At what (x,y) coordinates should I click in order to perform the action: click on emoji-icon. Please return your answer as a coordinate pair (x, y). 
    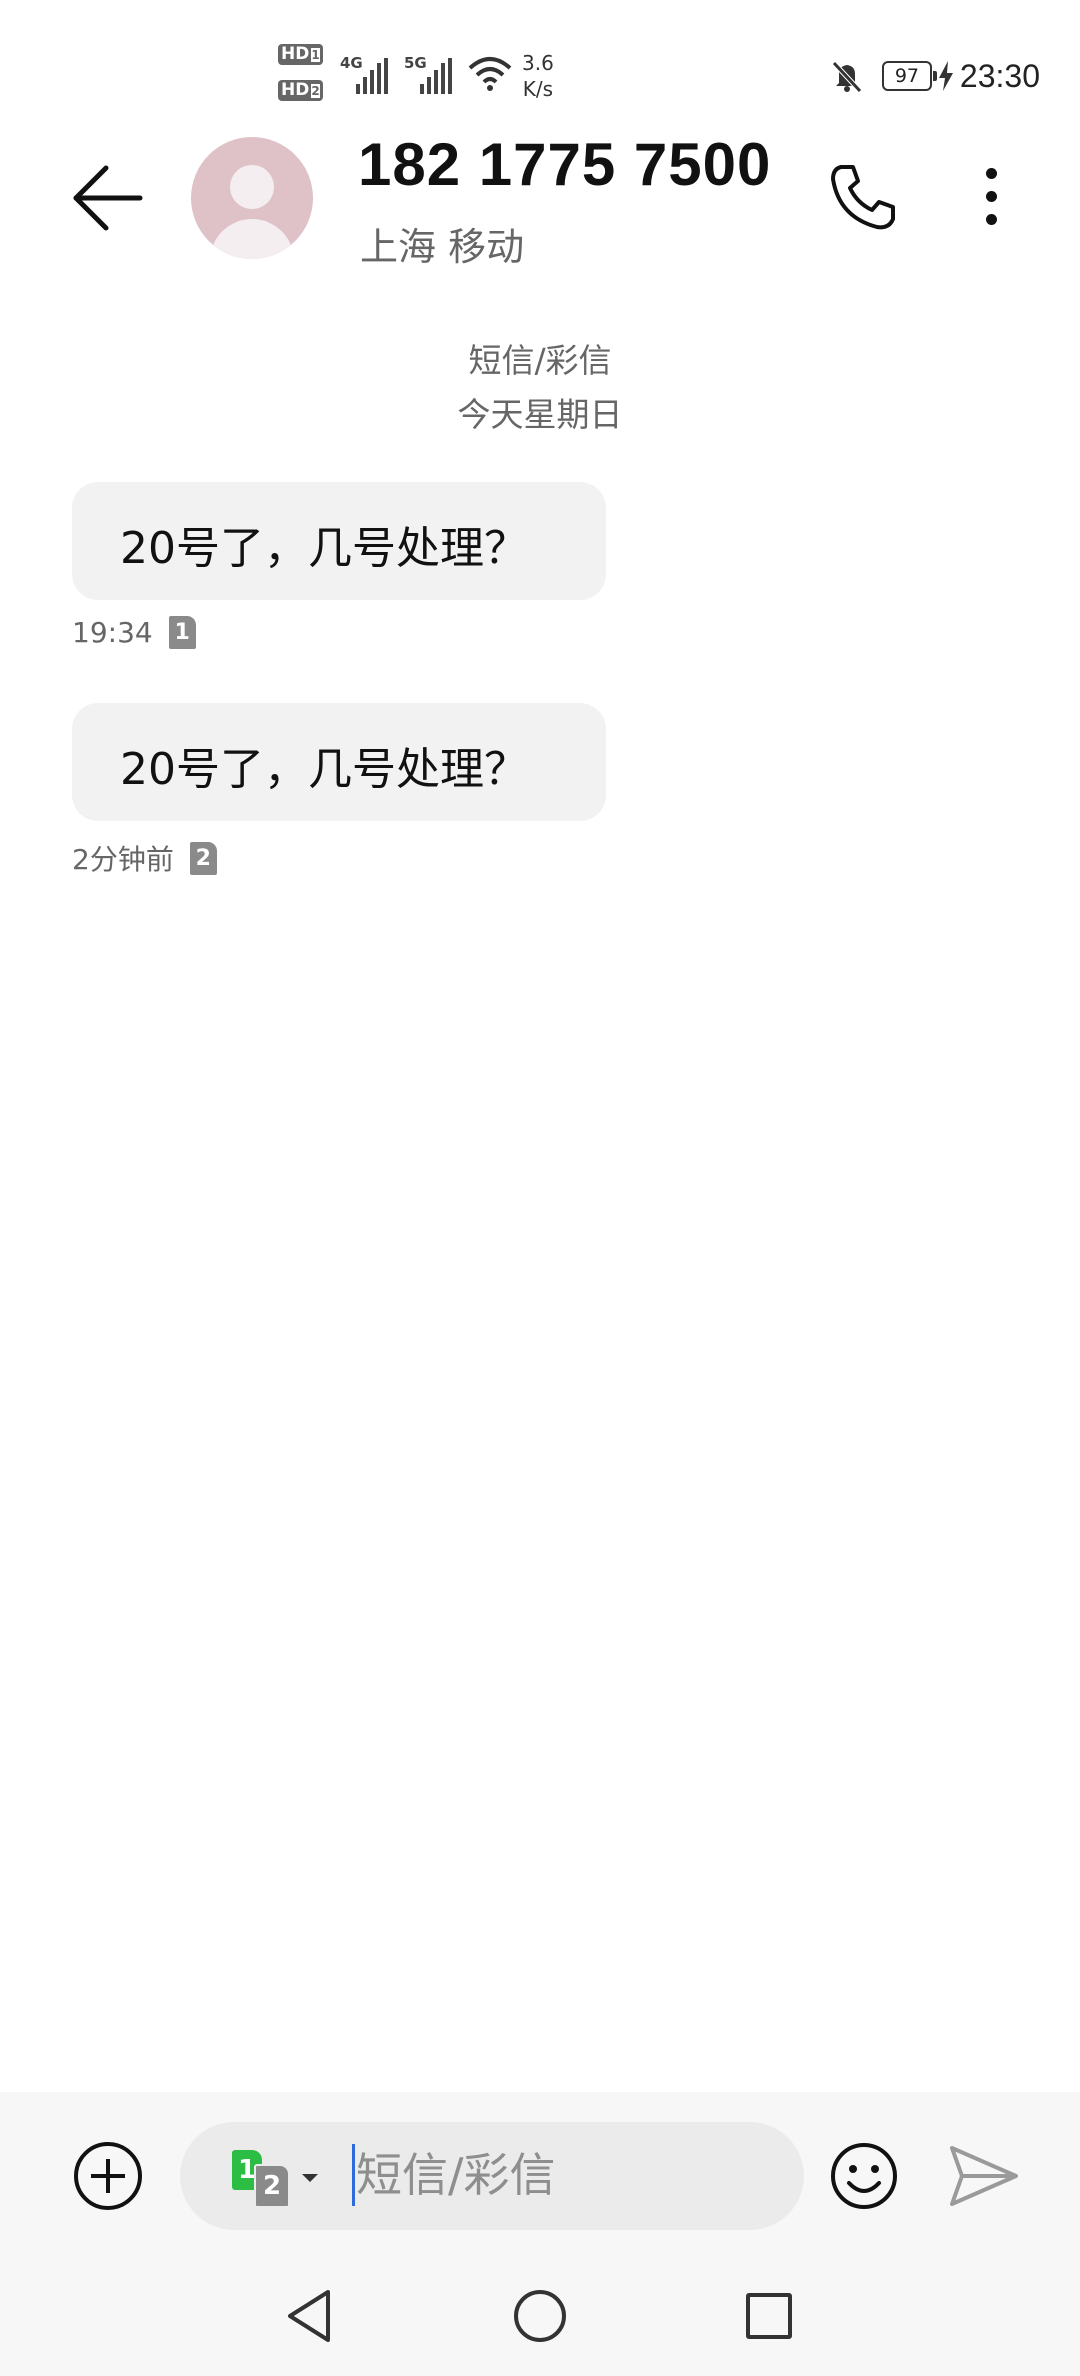
    Looking at the image, I should click on (864, 2176).